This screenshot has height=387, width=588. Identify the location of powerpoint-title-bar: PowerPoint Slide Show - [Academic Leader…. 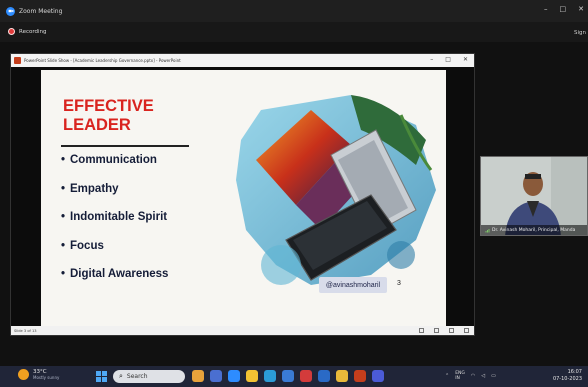
(242, 60).